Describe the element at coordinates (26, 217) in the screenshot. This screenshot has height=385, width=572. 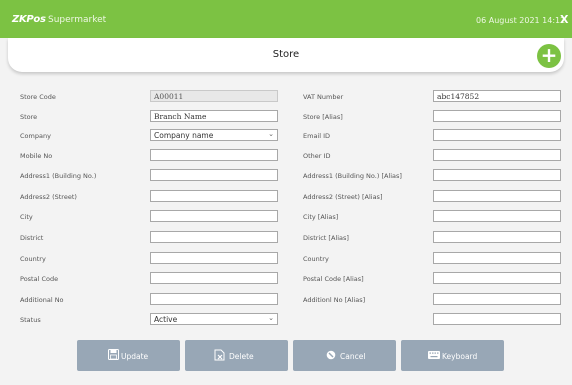
I see `city-label: City` at that location.